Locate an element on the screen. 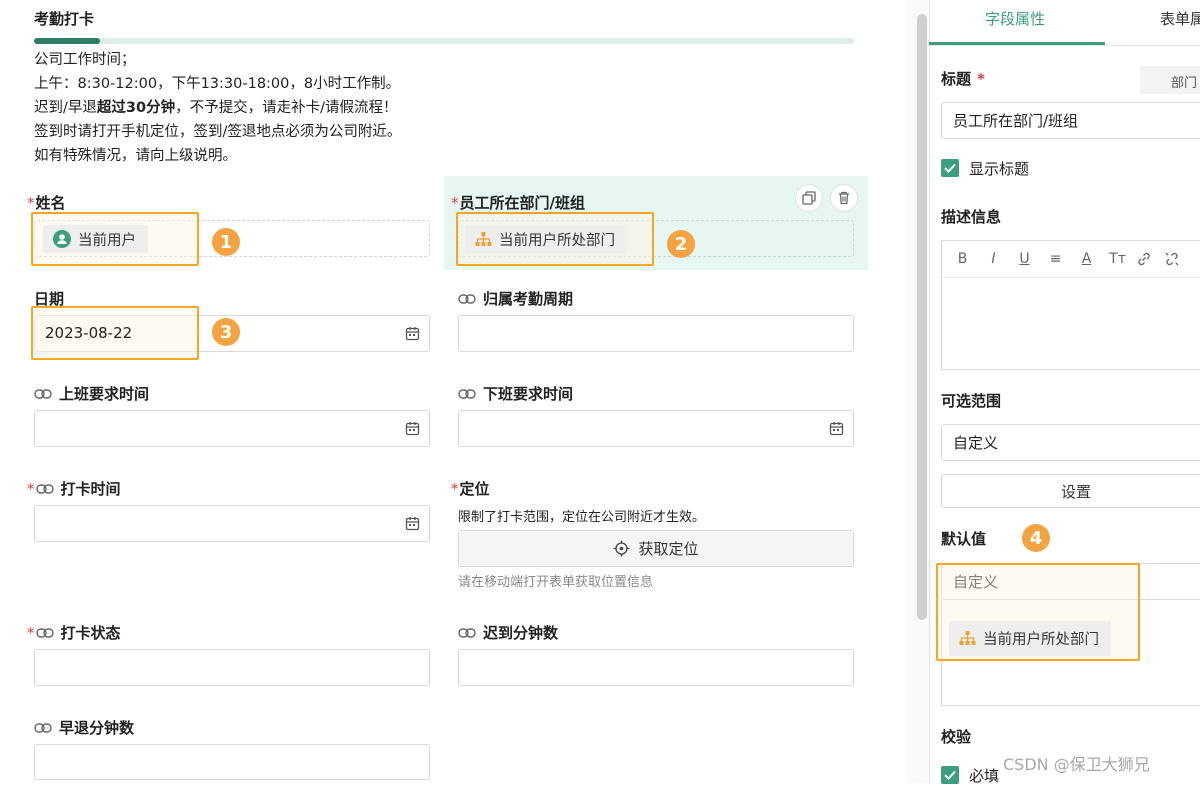  unlink-icon is located at coordinates (1172, 259).